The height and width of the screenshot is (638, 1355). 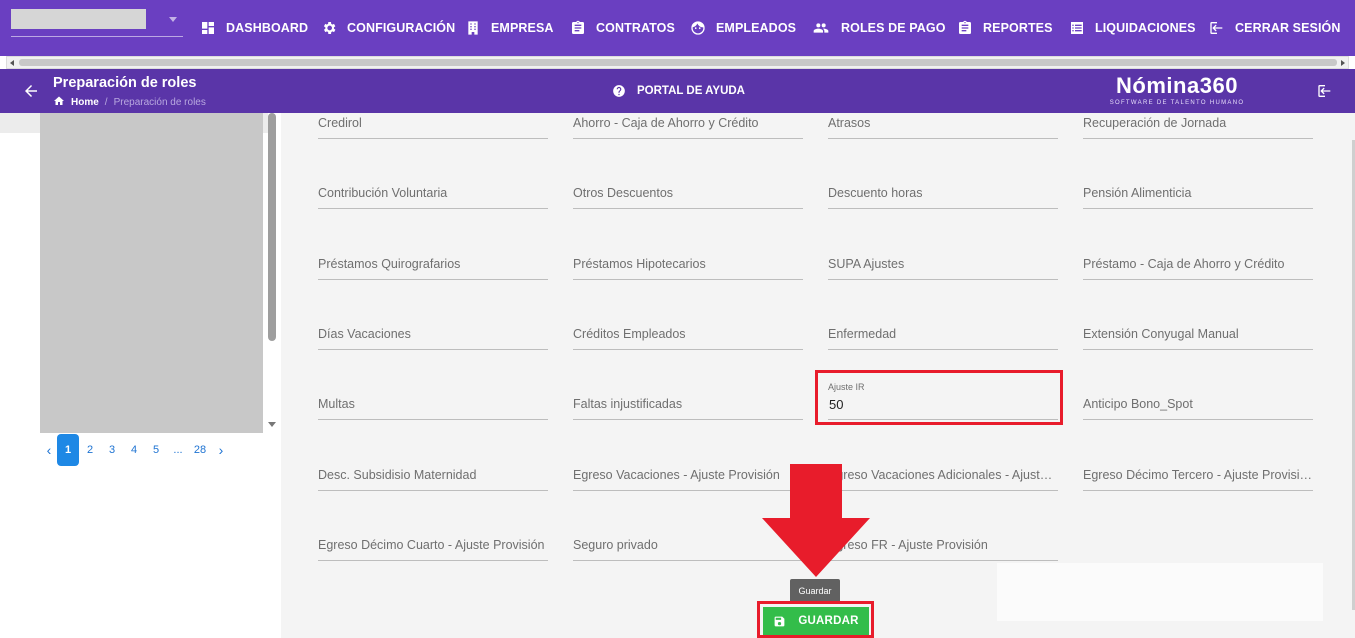 What do you see at coordinates (893, 28) in the screenshot?
I see `nav-label: ROLES DE PAGO` at bounding box center [893, 28].